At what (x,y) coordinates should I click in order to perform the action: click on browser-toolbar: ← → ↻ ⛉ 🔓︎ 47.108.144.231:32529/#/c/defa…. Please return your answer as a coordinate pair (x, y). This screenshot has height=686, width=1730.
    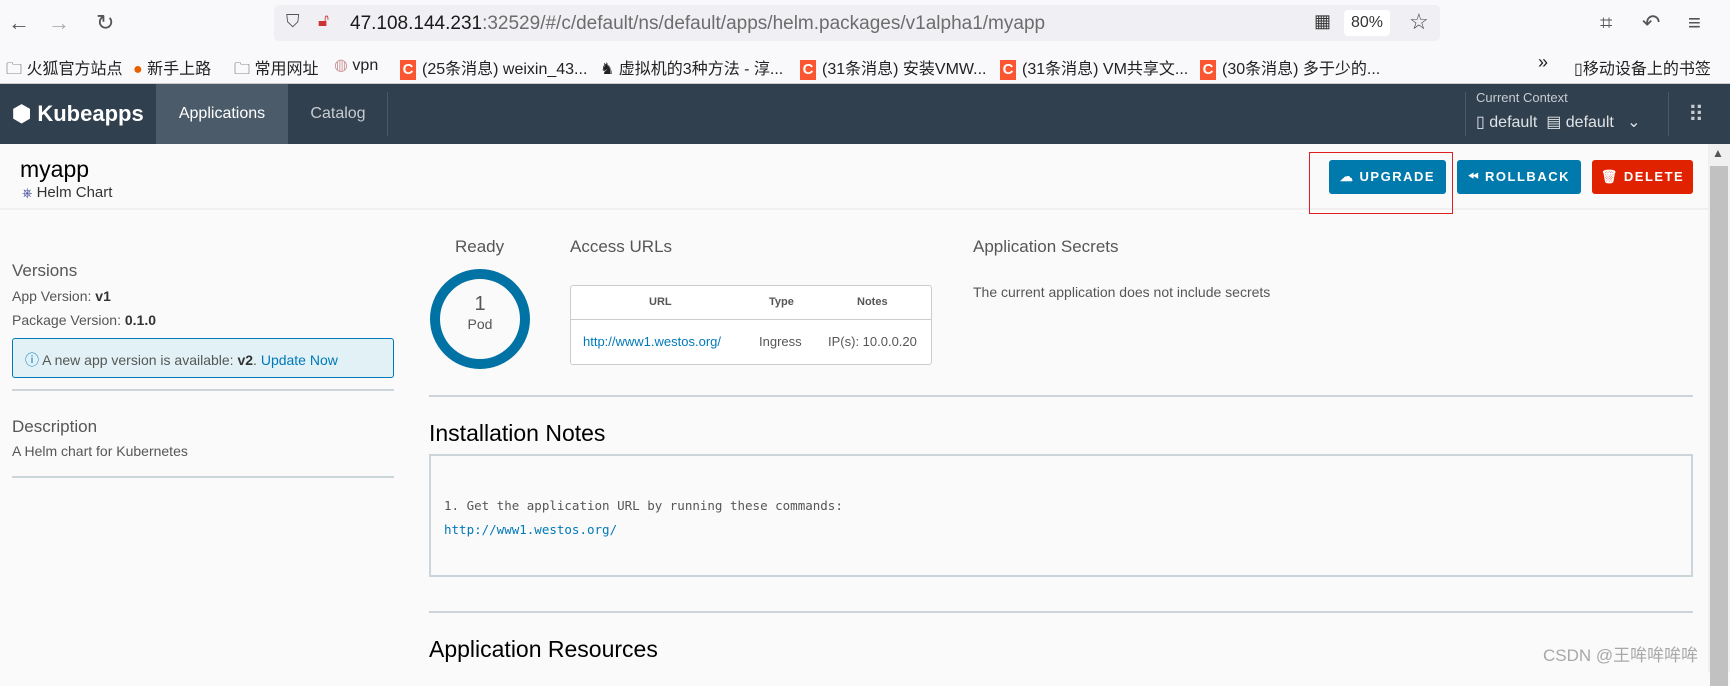
    Looking at the image, I should click on (865, 23).